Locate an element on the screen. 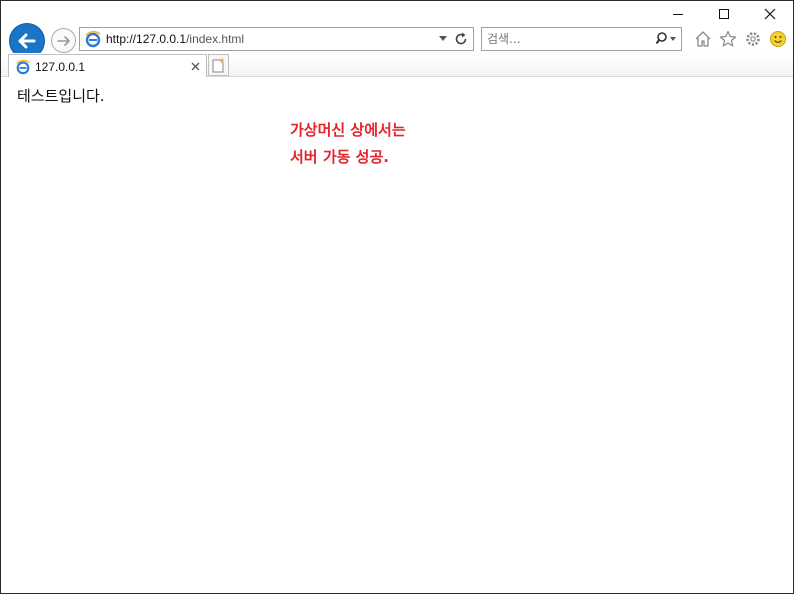 This screenshot has height=594, width=794. home-button is located at coordinates (703, 39).